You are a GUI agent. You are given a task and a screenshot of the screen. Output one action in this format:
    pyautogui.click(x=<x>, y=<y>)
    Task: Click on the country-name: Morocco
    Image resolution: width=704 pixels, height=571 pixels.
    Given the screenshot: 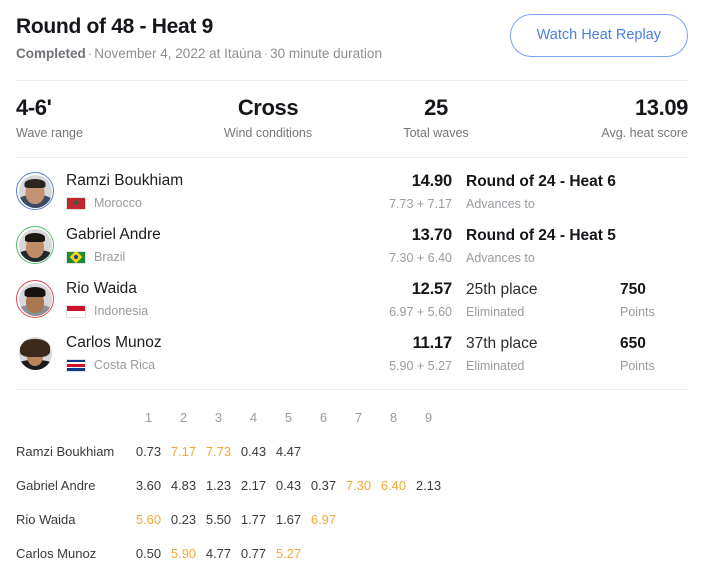 What is the action you would take?
    pyautogui.click(x=118, y=203)
    